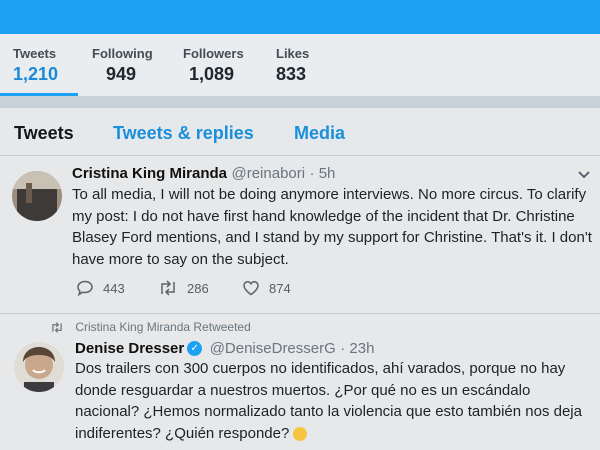 This screenshot has width=600, height=450. I want to click on author-handle: @reinabori, so click(268, 173).